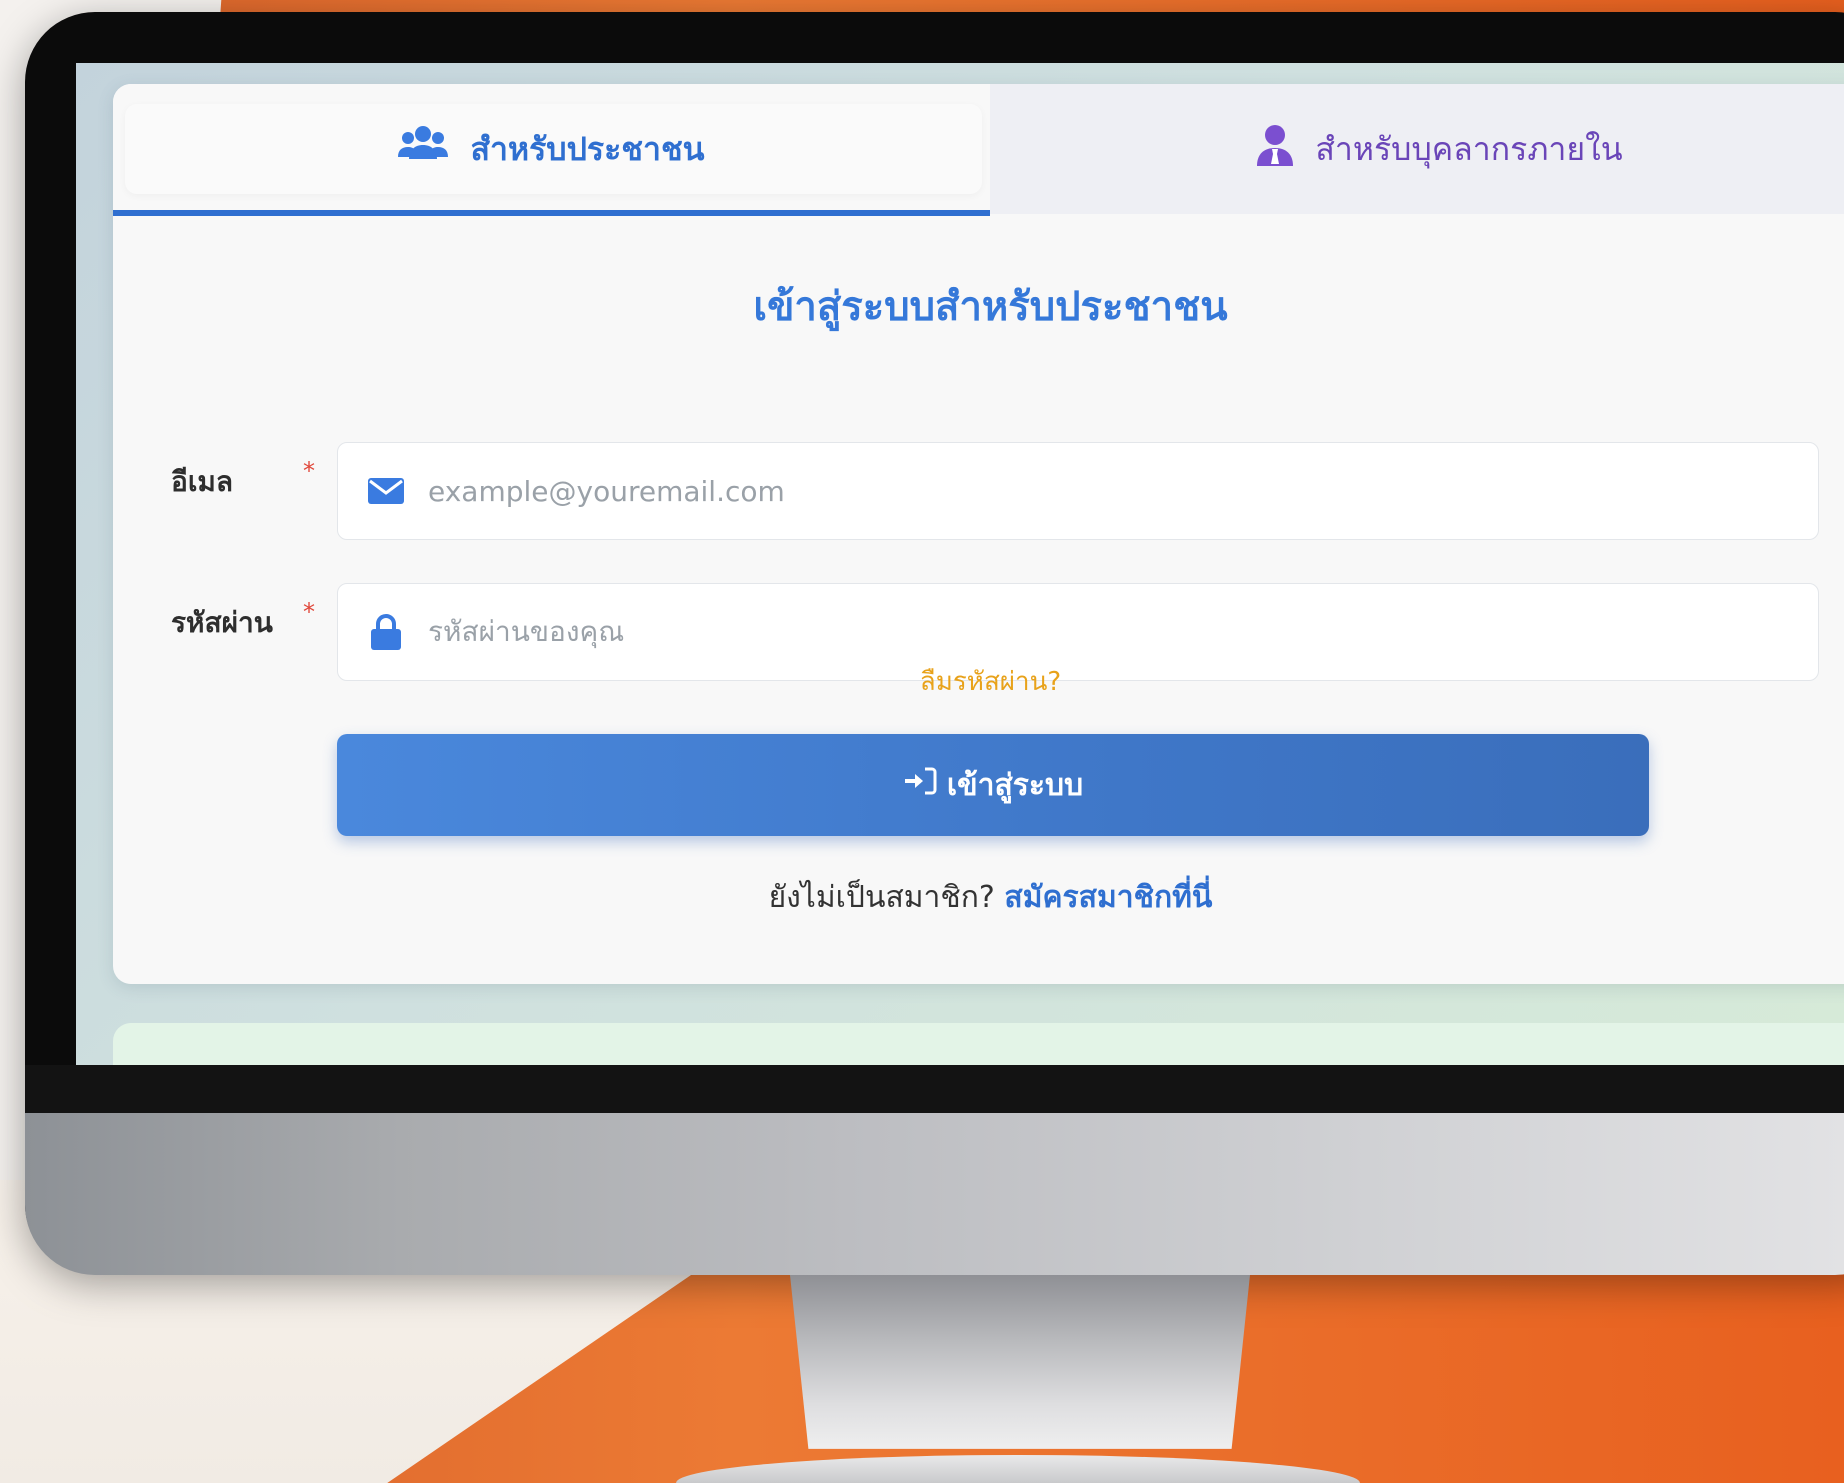 The height and width of the screenshot is (1483, 1844). Describe the element at coordinates (1020, 1362) in the screenshot. I see `monitor-stand-neck` at that location.